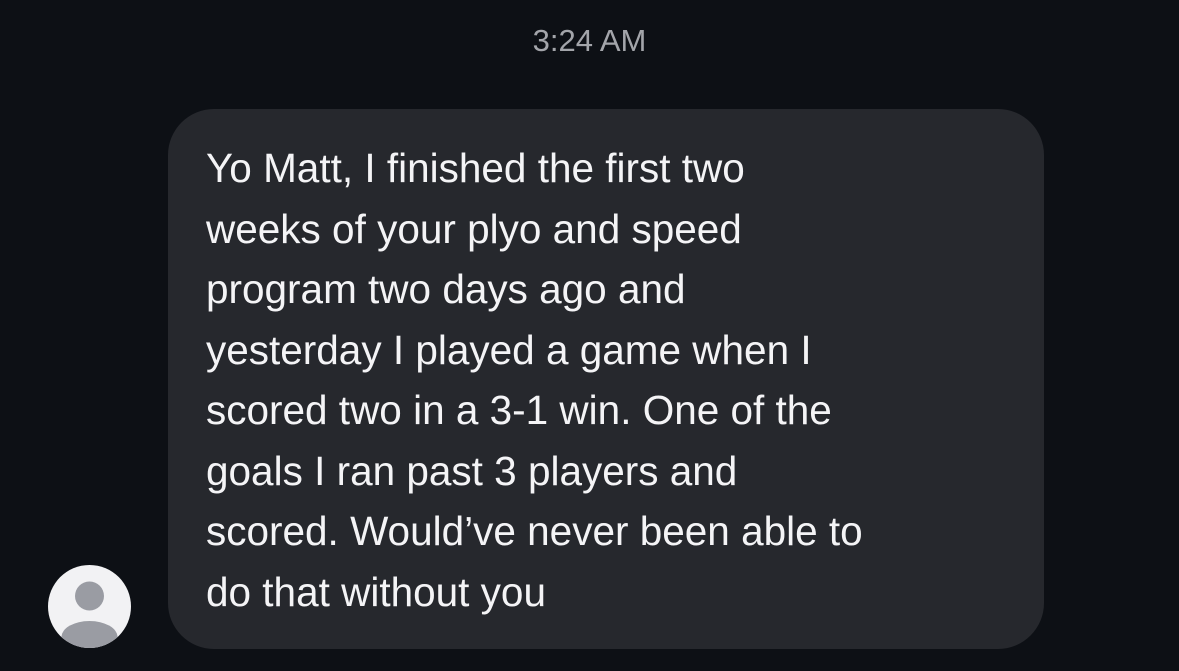 The height and width of the screenshot is (671, 1179). I want to click on avatar, so click(89, 606).